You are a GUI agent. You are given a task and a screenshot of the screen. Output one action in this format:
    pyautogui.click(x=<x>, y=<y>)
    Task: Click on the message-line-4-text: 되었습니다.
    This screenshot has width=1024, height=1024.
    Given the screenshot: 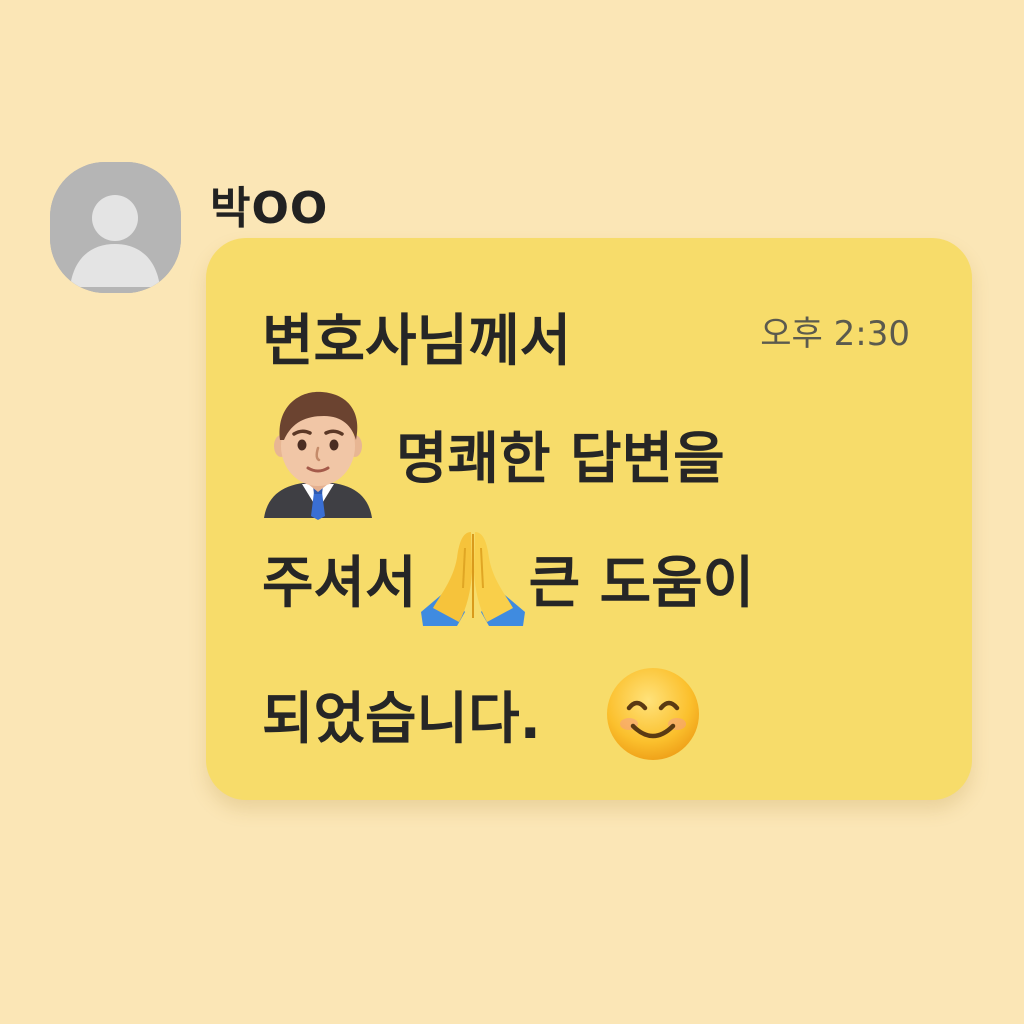 What is the action you would take?
    pyautogui.click(x=401, y=719)
    